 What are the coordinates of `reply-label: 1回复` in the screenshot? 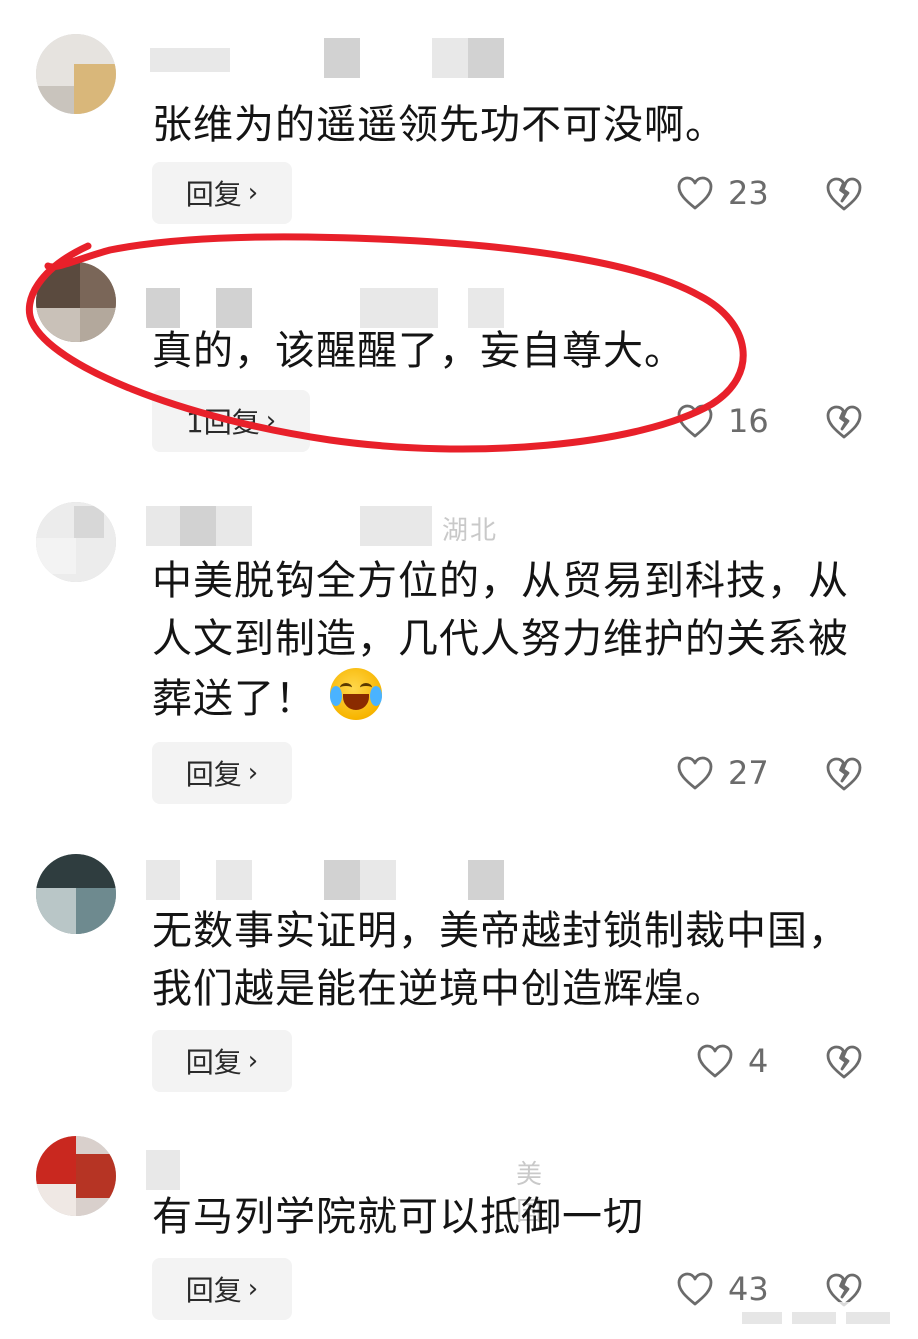 It's located at (222, 422).